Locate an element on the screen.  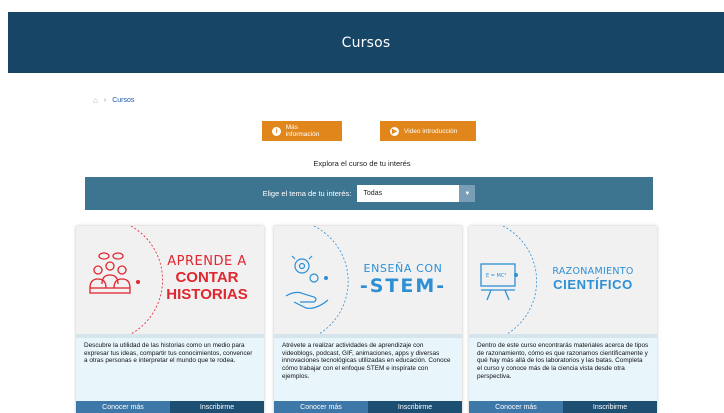
home-icon: ⌂ is located at coordinates (95, 100).